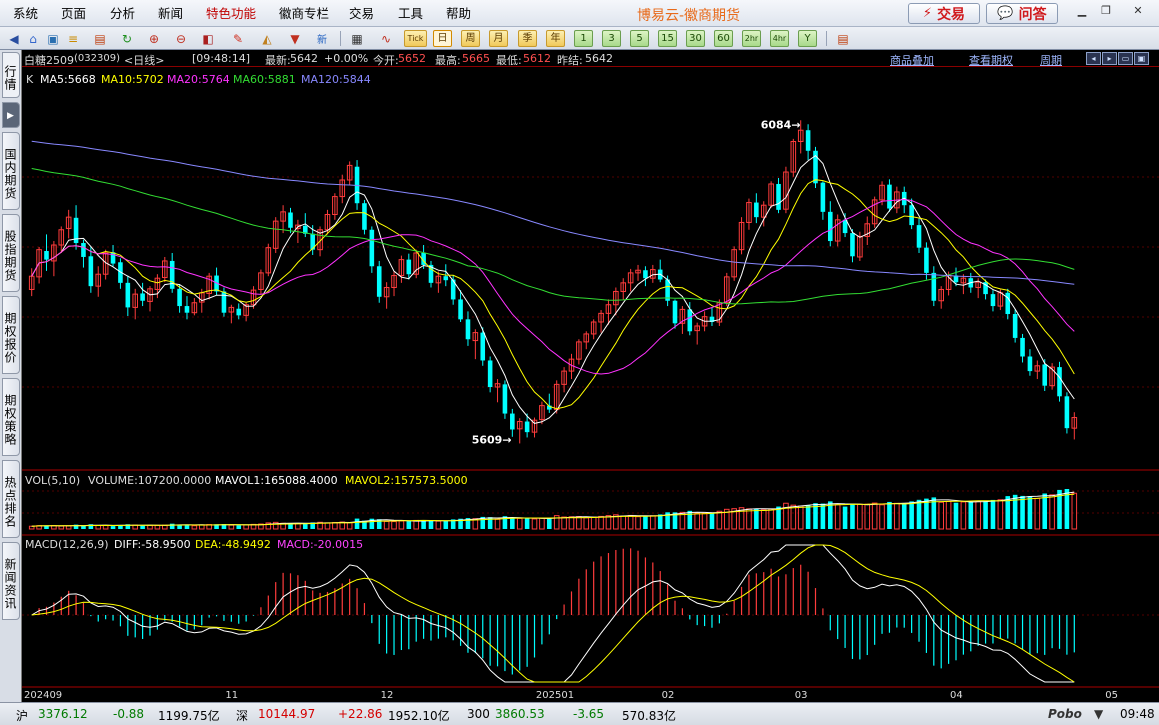 The height and width of the screenshot is (725, 1159). Describe the element at coordinates (238, 38) in the screenshot. I see `draw-pen-icon: ✎` at that location.